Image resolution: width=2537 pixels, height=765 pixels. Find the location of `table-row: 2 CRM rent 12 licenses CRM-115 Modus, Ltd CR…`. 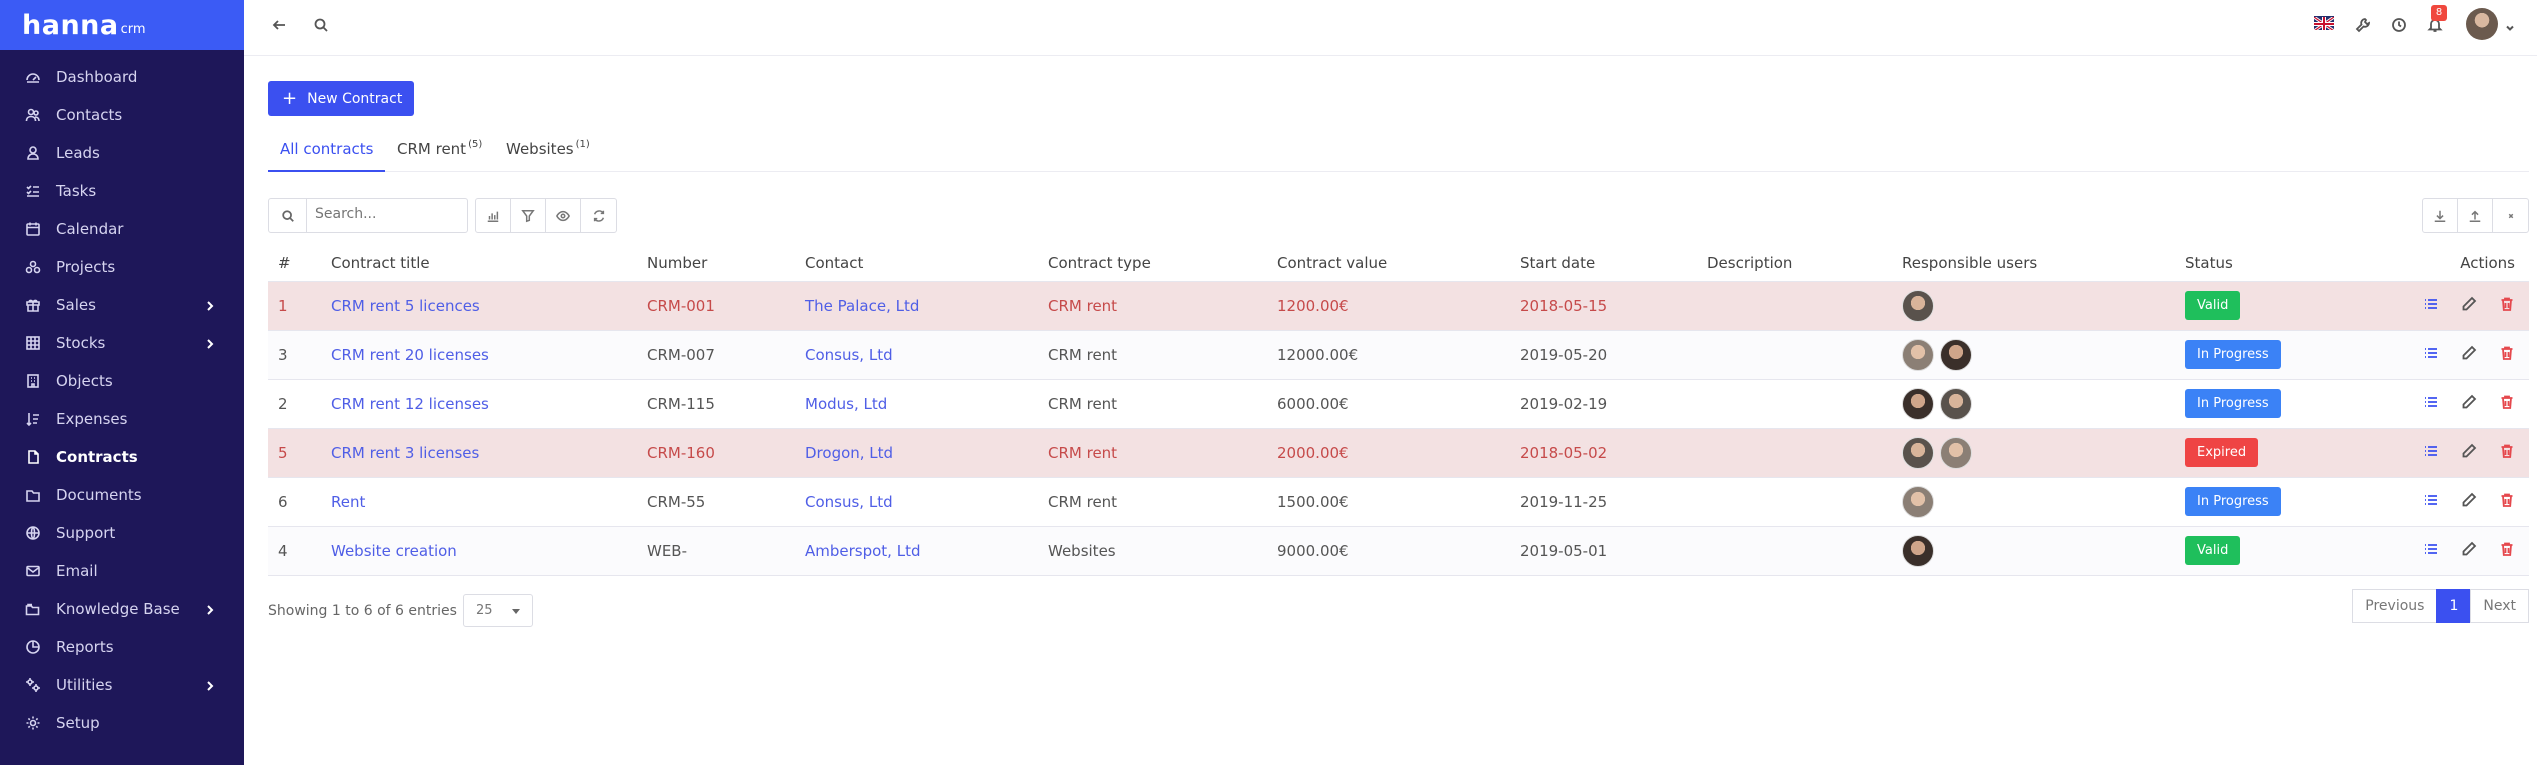

table-row: 2 CRM rent 12 licenses CRM-115 Modus, Ltd CR… is located at coordinates (1398, 404).